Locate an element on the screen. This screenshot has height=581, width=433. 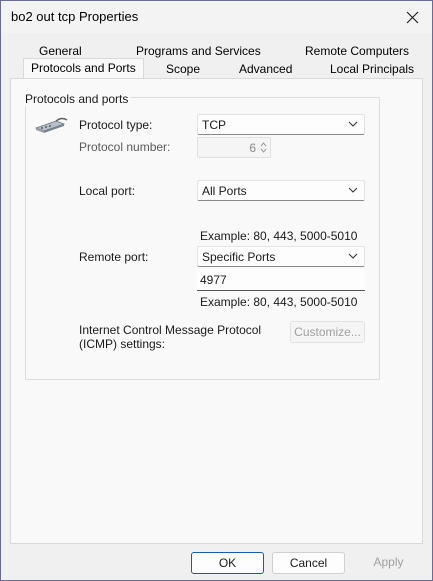
apply-button: Apply is located at coordinates (388, 563).